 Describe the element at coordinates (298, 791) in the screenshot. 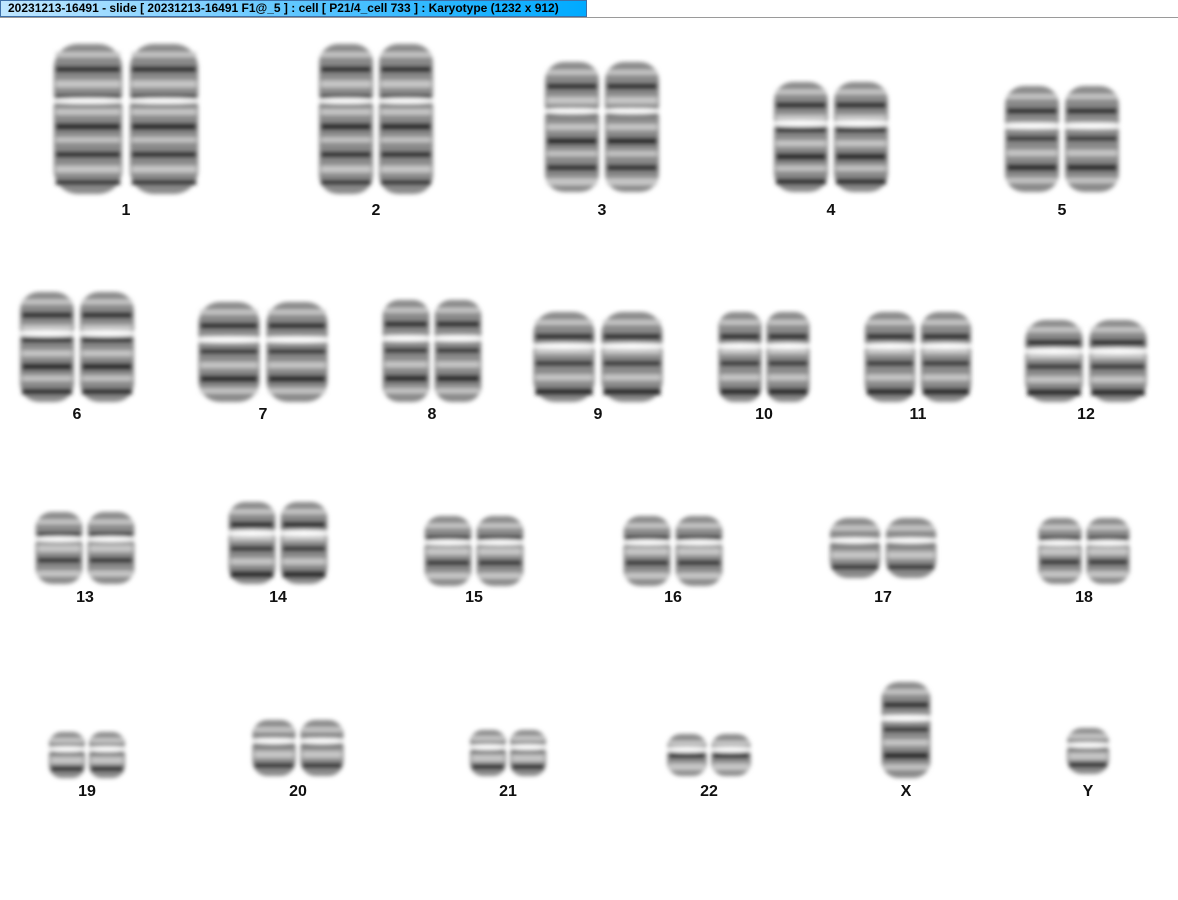

I see `chromosome-label: 20` at that location.